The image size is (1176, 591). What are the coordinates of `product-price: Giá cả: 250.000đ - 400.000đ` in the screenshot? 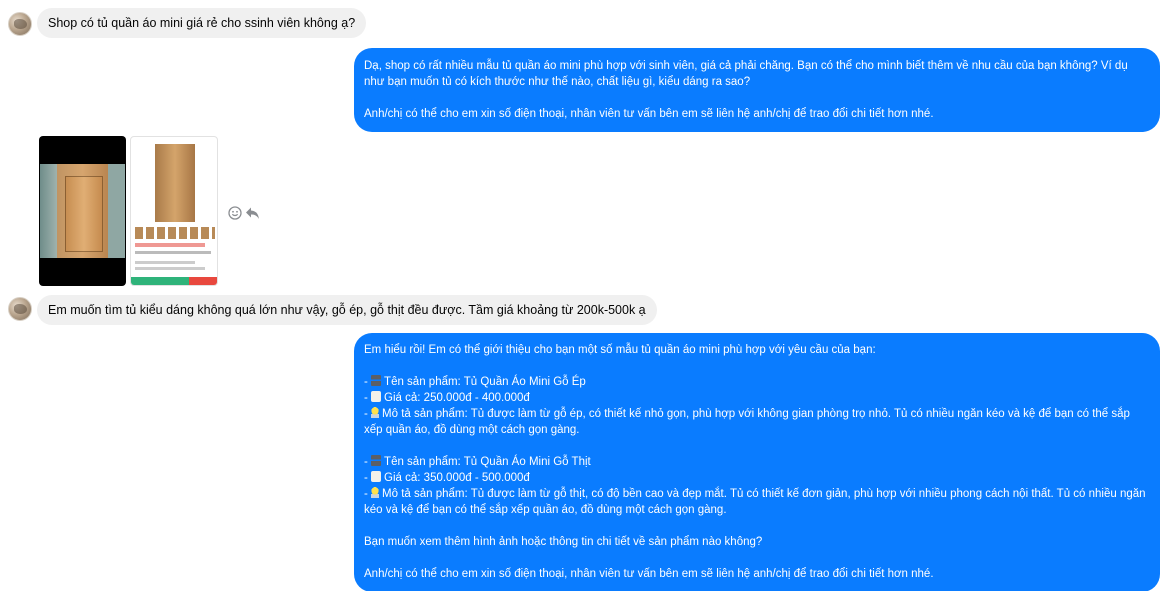 It's located at (457, 398).